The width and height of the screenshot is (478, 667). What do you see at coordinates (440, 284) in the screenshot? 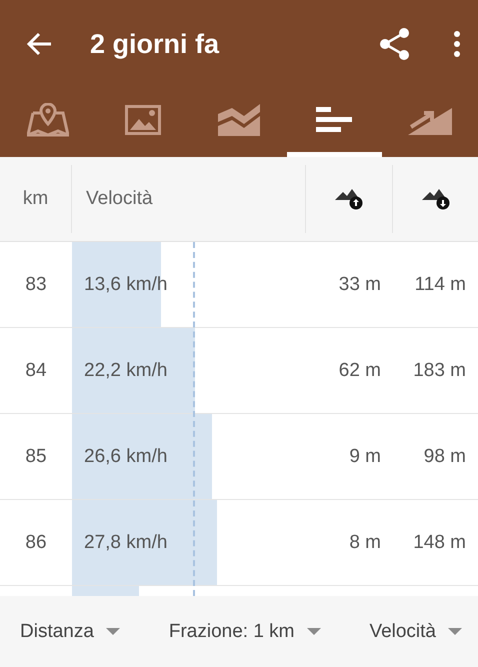
I see `descent-cell-text: 114 m` at bounding box center [440, 284].